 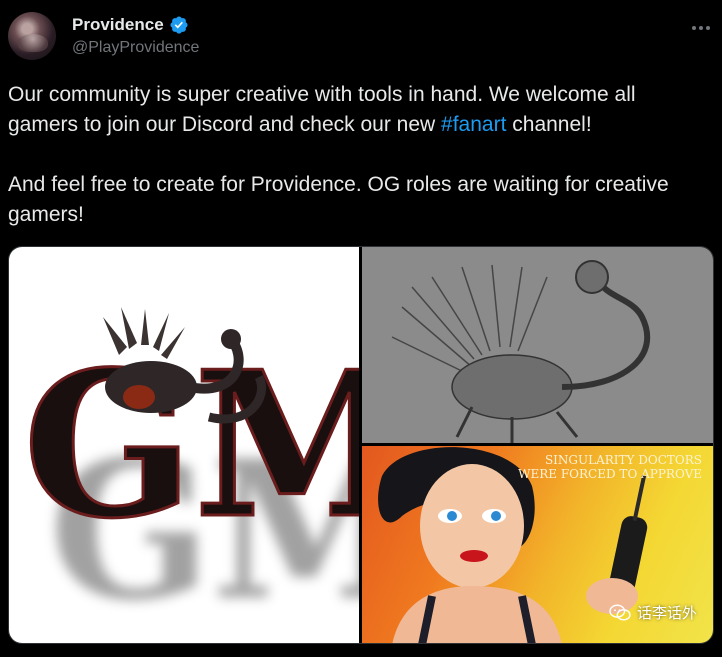 I want to click on tweet-header: Providence @PlayProvidence, so click(x=361, y=38).